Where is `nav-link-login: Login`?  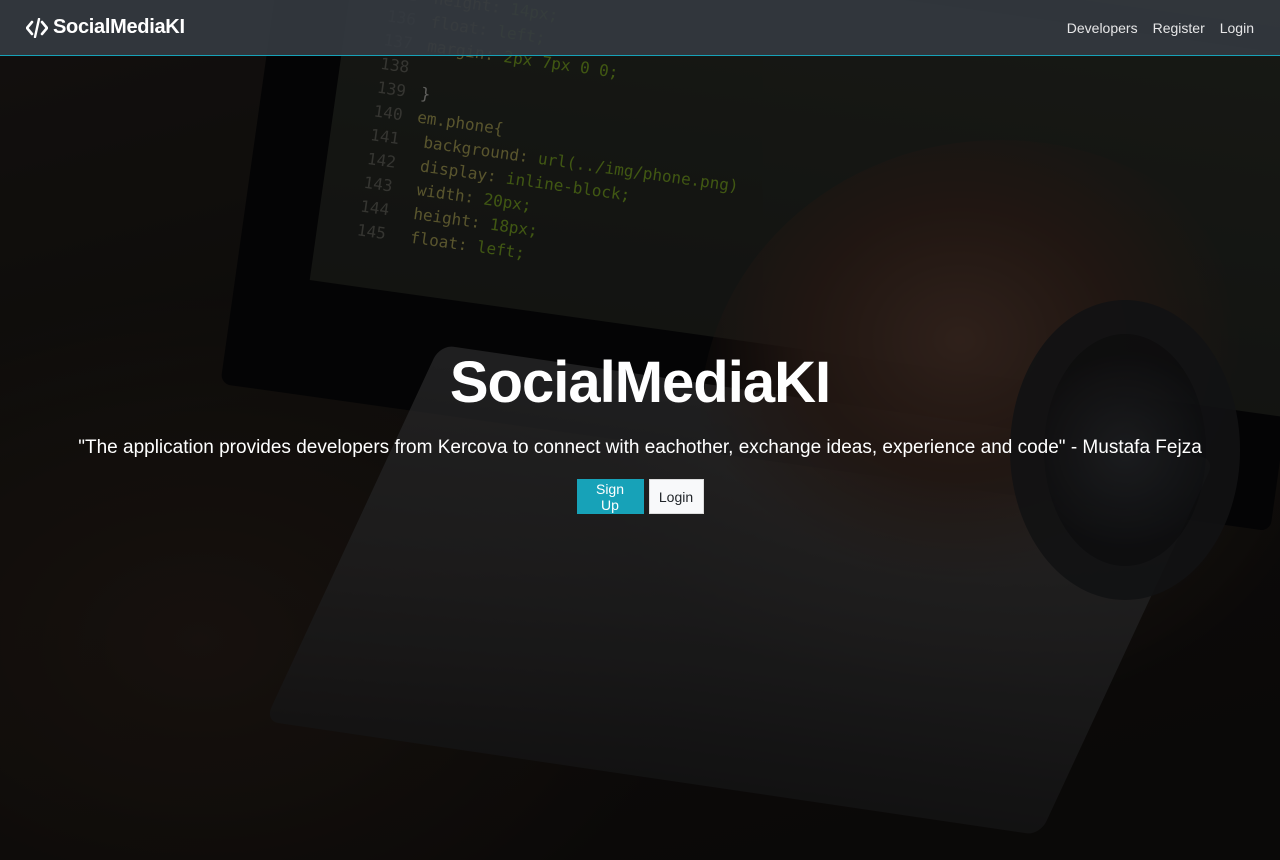
nav-link-login: Login is located at coordinates (1237, 28).